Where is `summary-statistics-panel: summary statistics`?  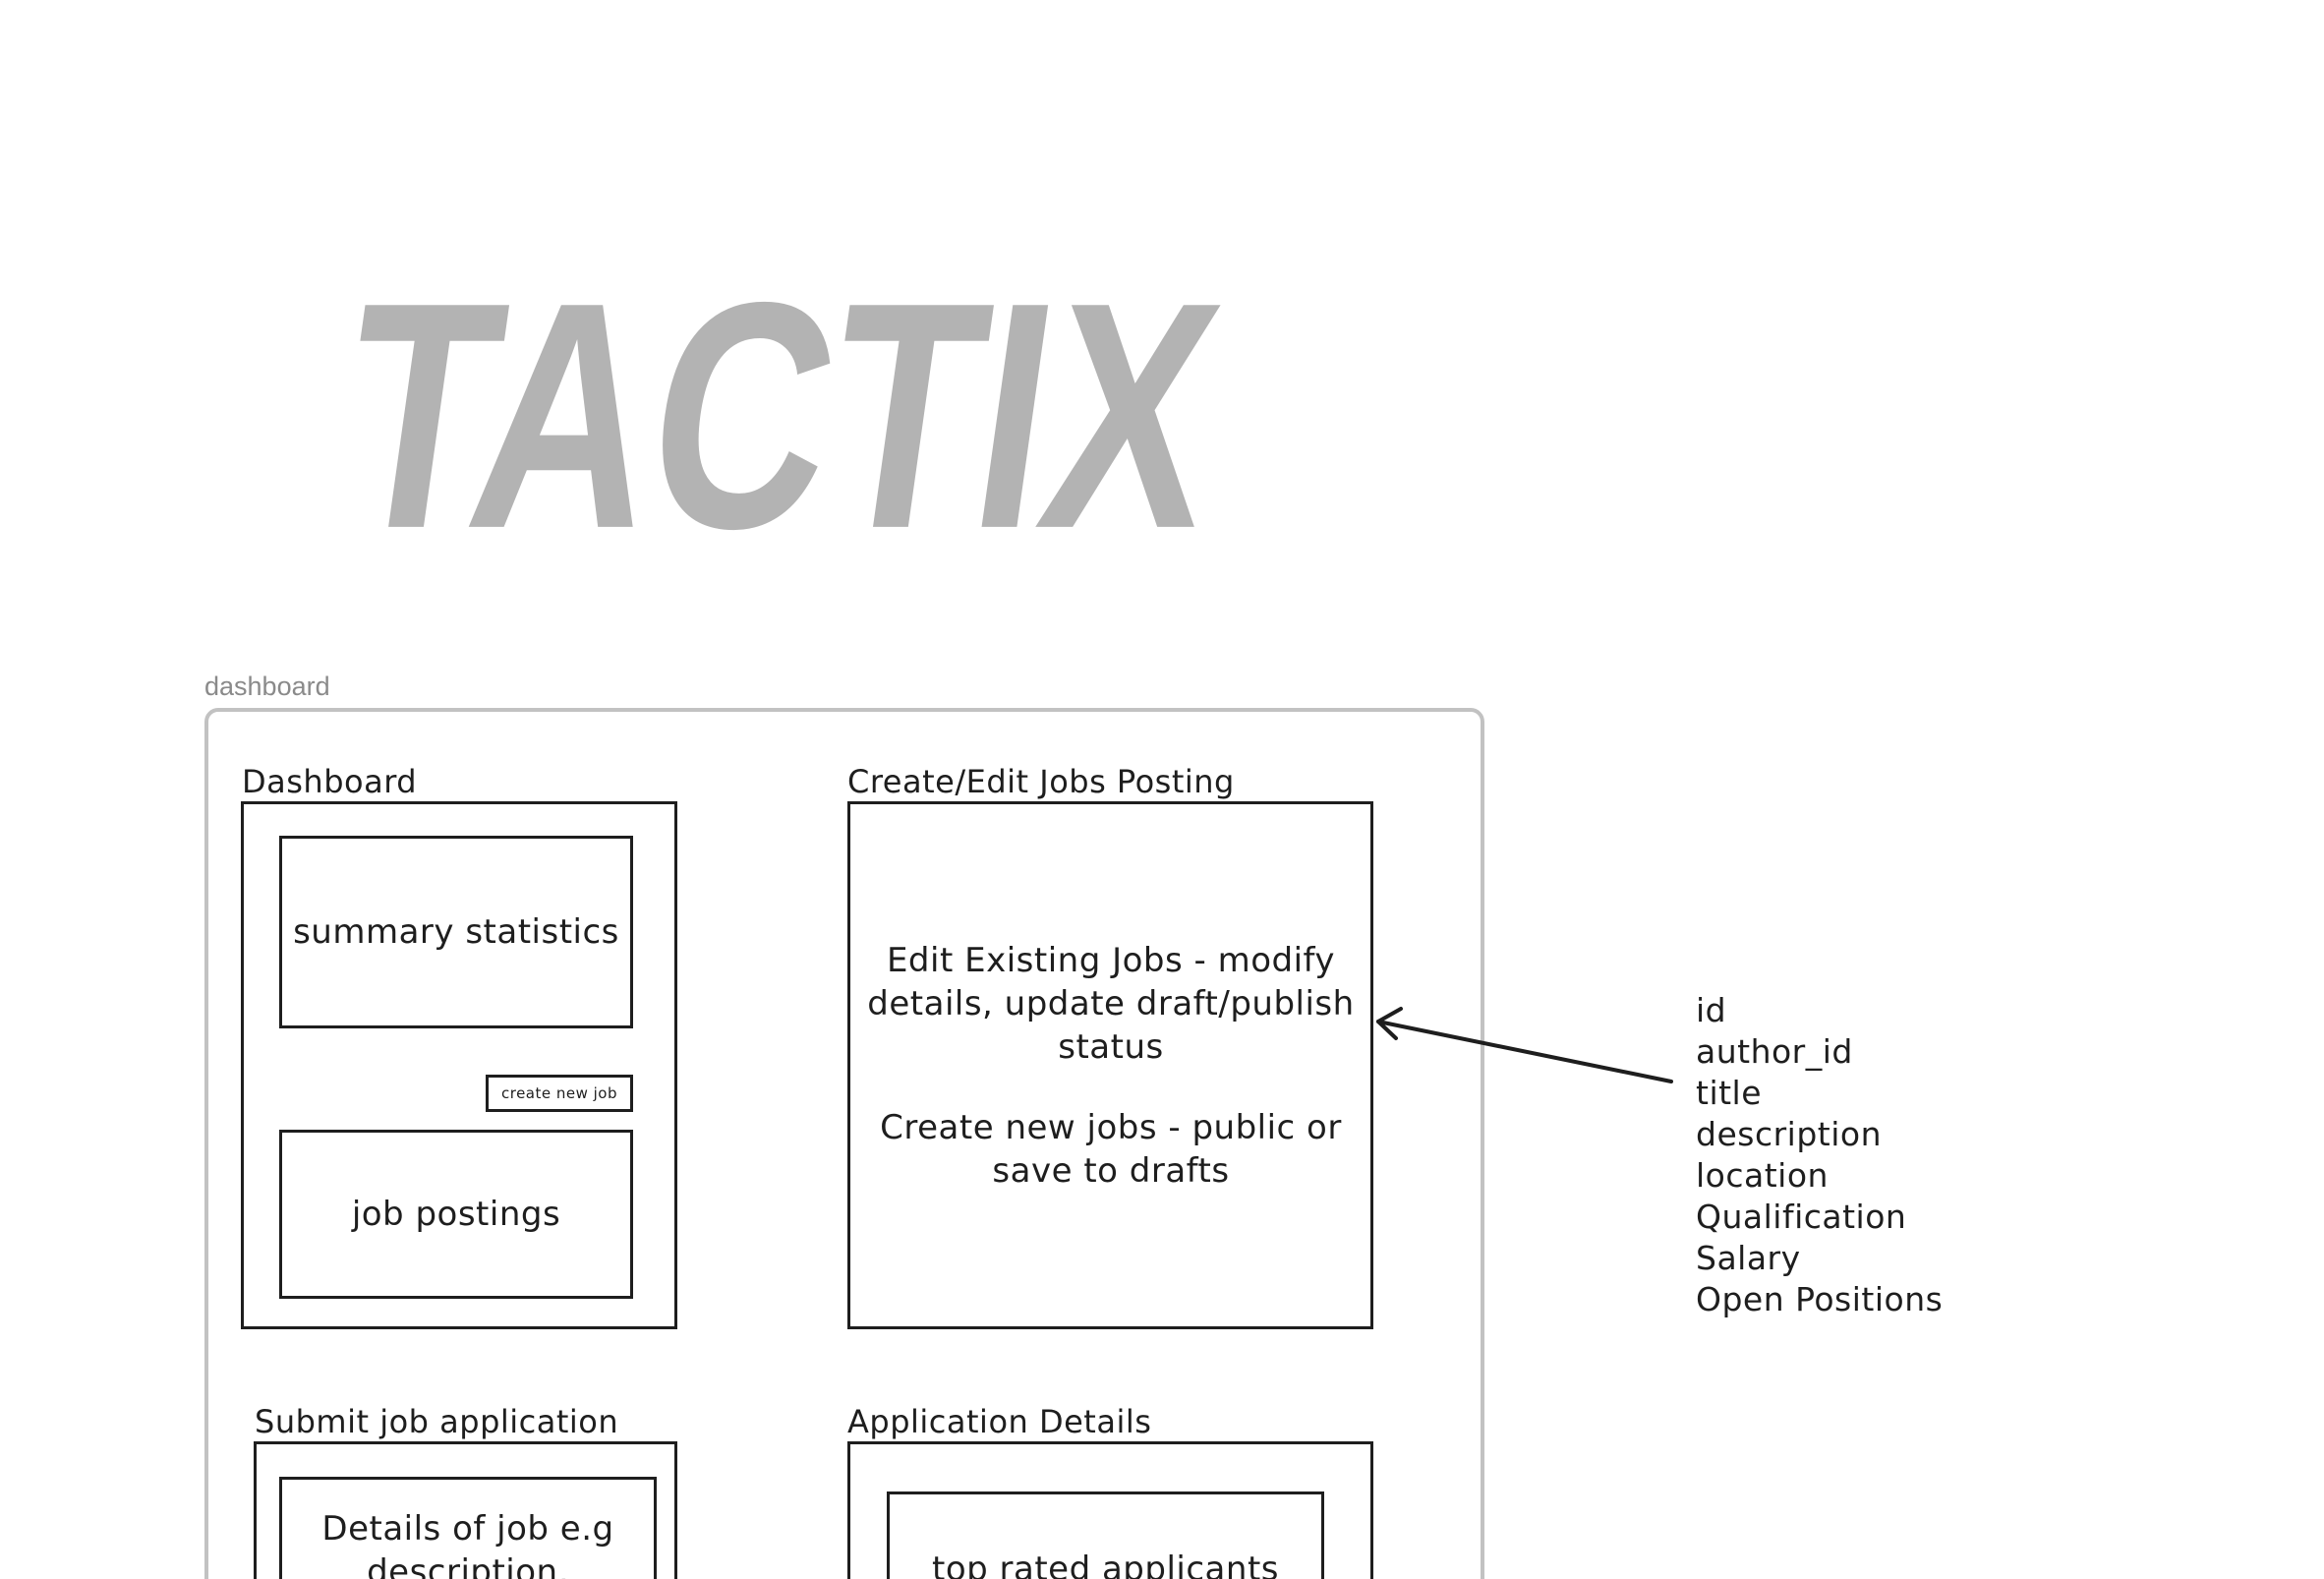 summary-statistics-panel: summary statistics is located at coordinates (456, 932).